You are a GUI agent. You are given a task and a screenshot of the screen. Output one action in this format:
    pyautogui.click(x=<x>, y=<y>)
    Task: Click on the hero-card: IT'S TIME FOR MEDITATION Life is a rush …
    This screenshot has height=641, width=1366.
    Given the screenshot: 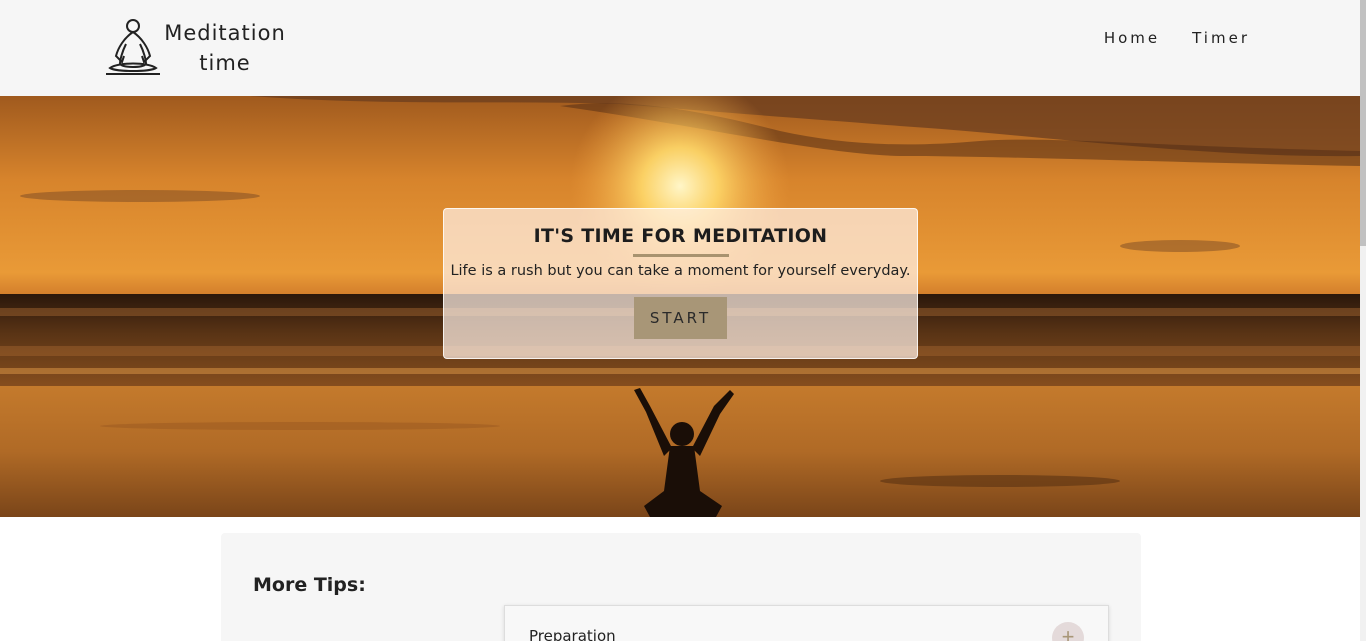 What is the action you would take?
    pyautogui.click(x=680, y=283)
    